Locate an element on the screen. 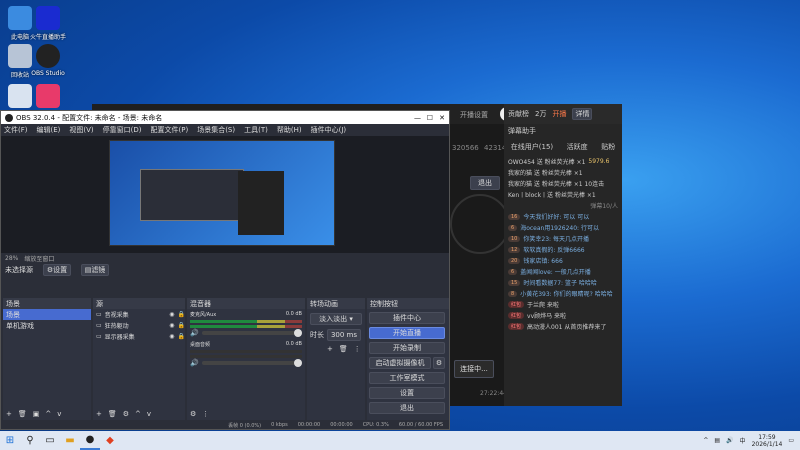  controls-dock: 控制按钮 插件中心 开始直播 开始录制 启动虚拟摄像机 ⚙ 工作室模式 设置 退出 is located at coordinates (408, 359).